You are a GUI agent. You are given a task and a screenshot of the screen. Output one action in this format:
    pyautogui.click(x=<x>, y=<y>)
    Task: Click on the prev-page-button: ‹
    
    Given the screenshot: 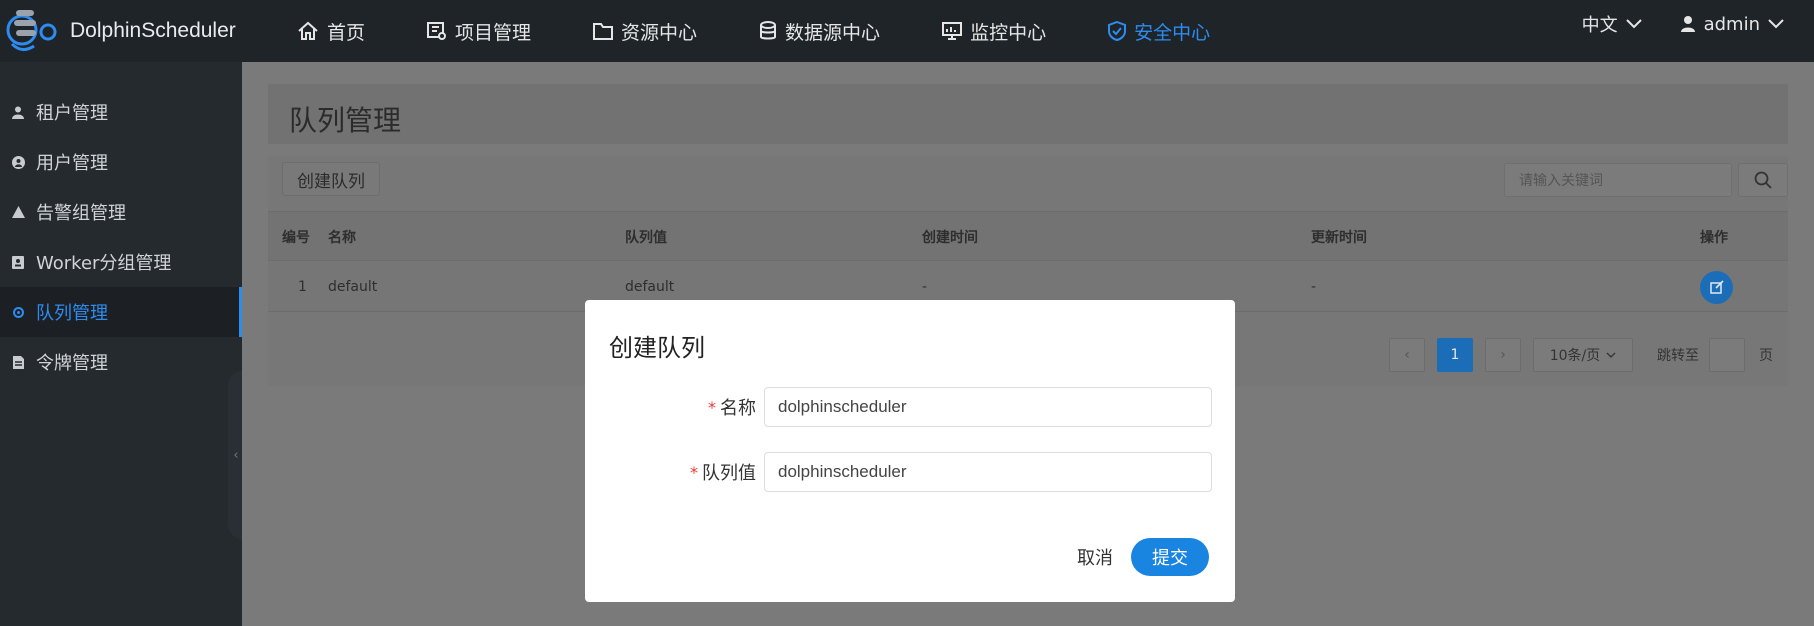 What is the action you would take?
    pyautogui.click(x=1407, y=355)
    